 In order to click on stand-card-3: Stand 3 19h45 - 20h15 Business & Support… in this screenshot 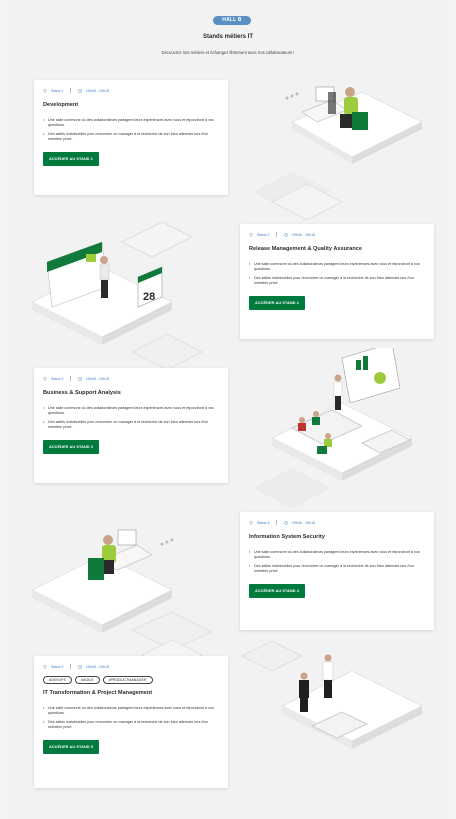, I will do `click(131, 425)`.